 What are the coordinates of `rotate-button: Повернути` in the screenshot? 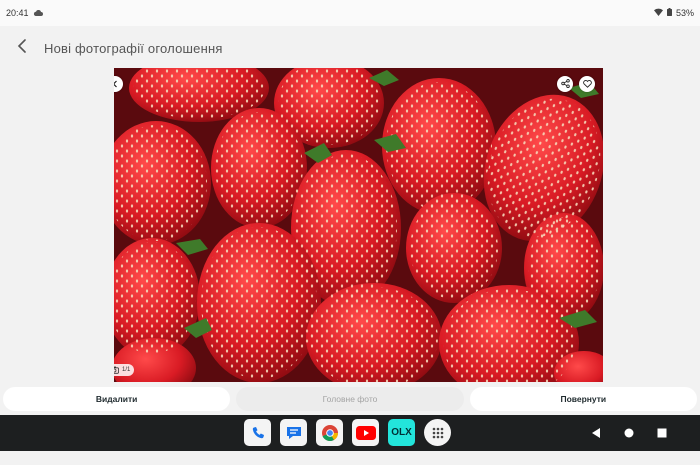 It's located at (583, 399).